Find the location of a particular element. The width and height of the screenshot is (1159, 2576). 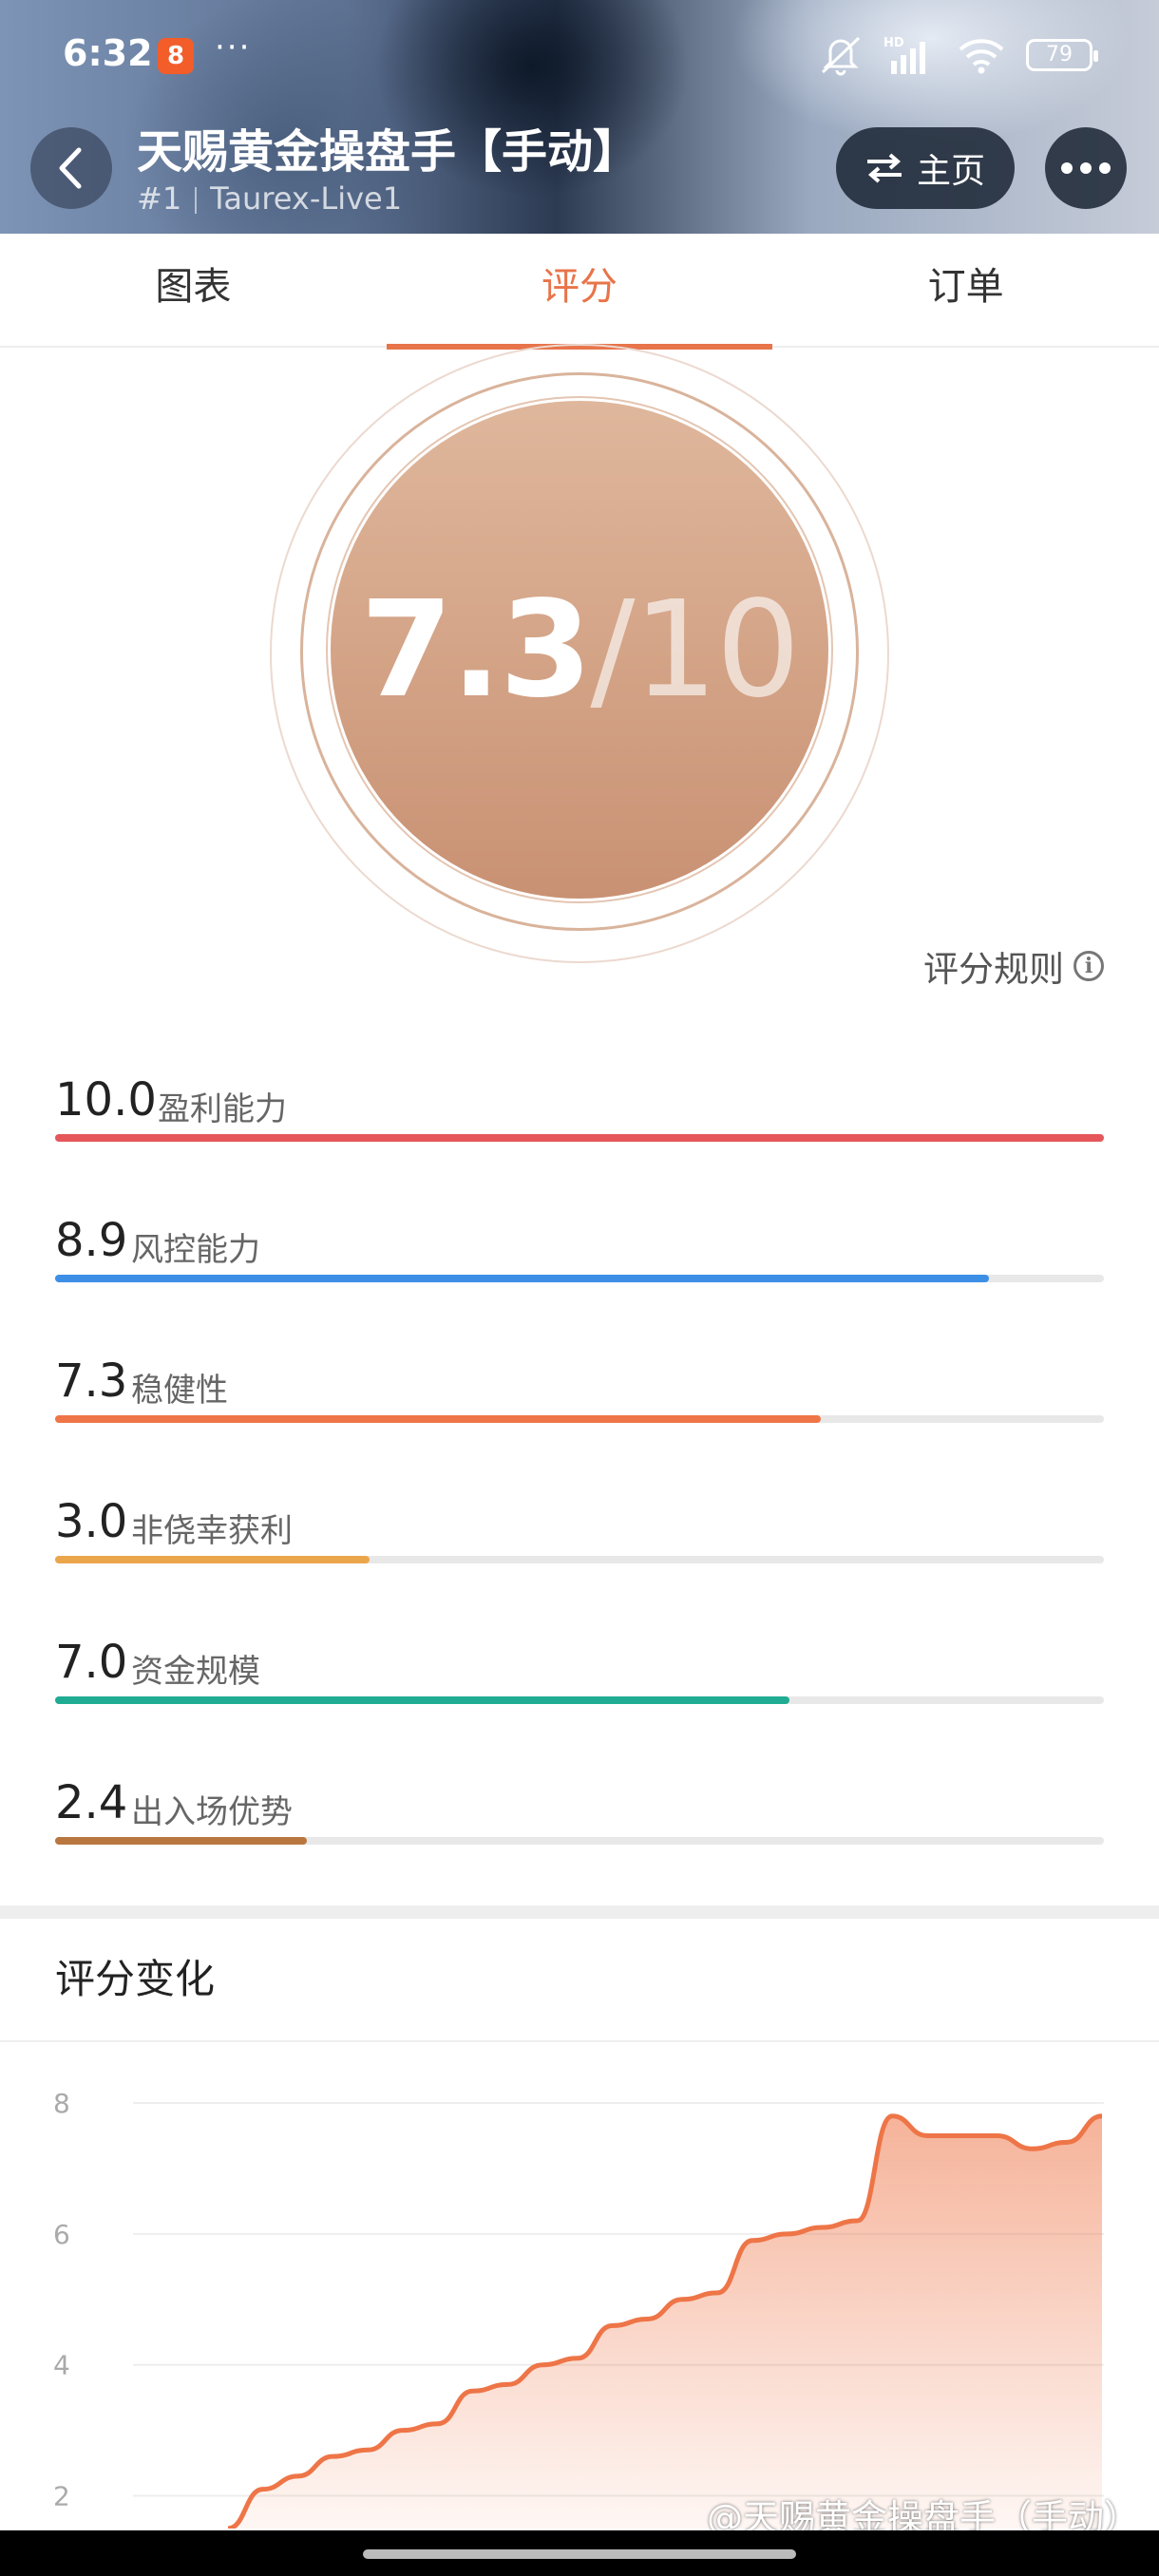

tab-bar: 图表 评分 订单 is located at coordinates (579, 292).